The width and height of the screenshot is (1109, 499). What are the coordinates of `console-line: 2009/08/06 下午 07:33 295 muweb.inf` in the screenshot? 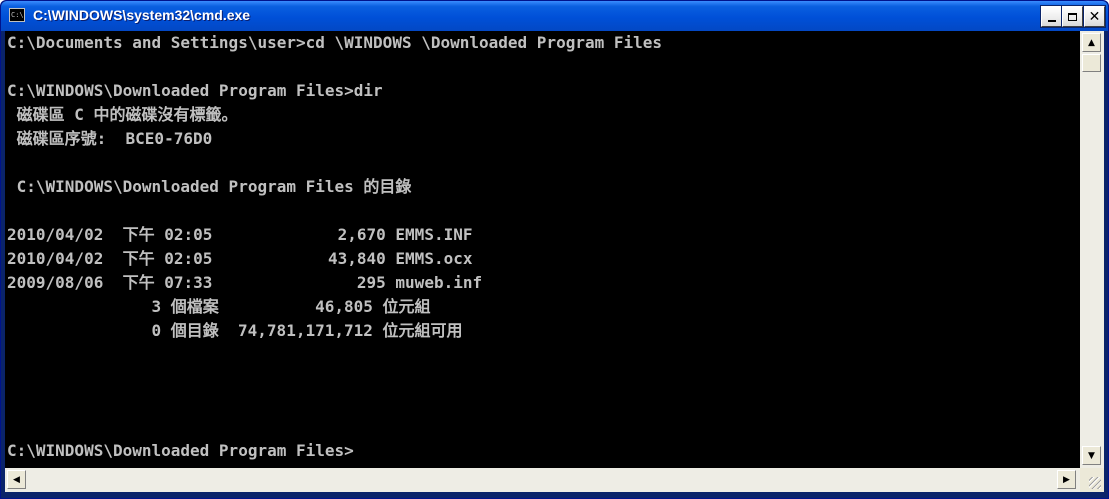 It's located at (245, 282).